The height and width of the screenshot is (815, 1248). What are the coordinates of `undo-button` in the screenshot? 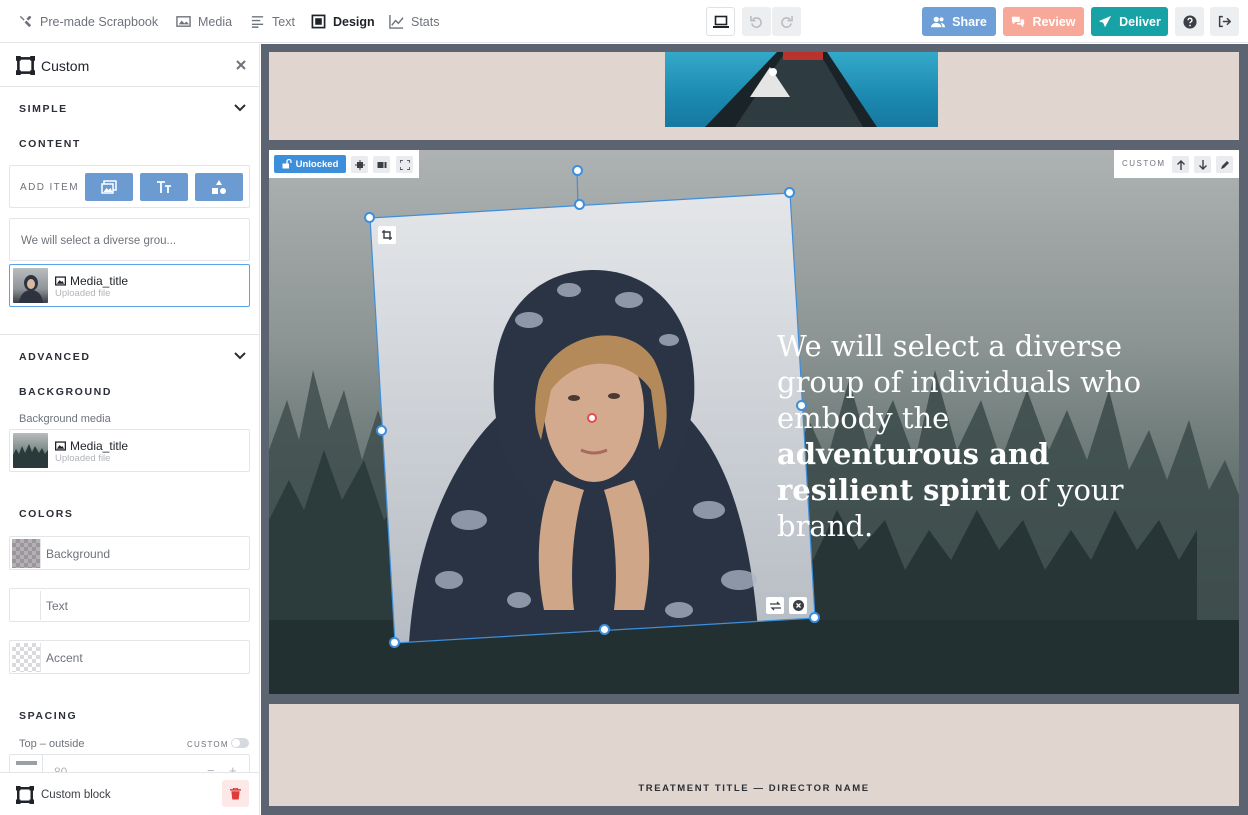 It's located at (756, 21).